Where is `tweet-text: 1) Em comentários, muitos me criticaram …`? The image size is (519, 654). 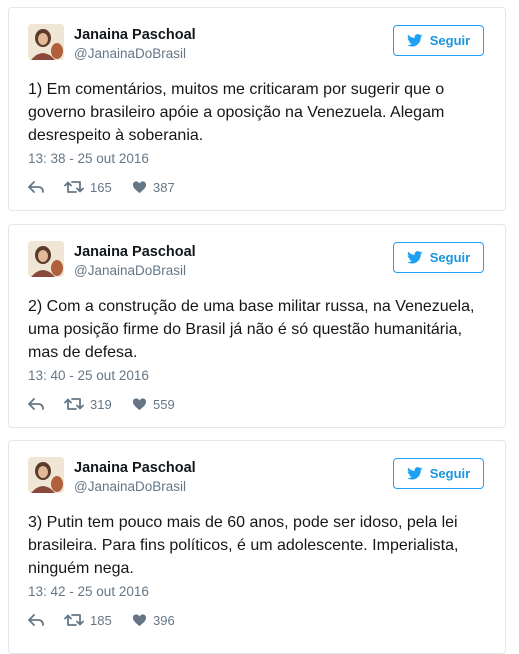 tweet-text: 1) Em comentários, muitos me criticaram … is located at coordinates (236, 112).